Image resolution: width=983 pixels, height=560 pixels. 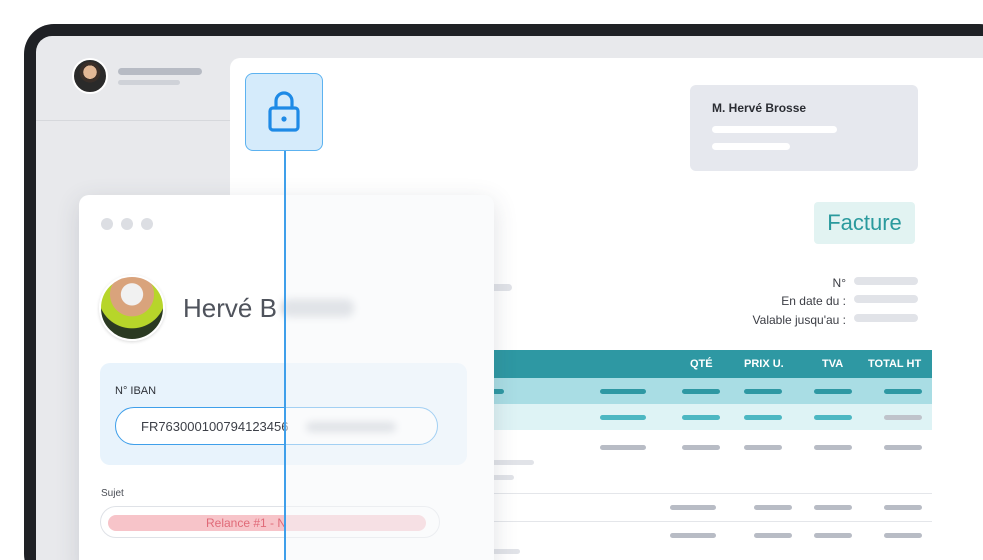 I want to click on client-name: M. Hervé Brosse, so click(x=759, y=108).